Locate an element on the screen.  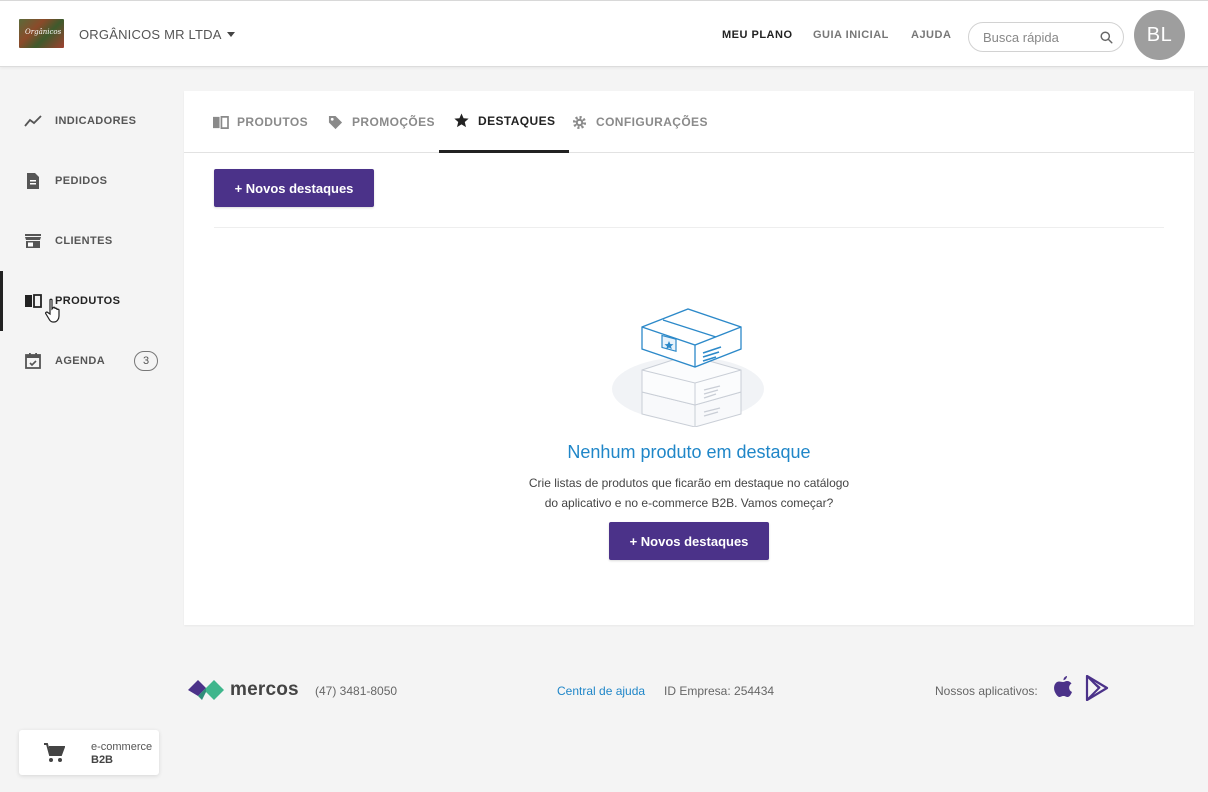
hand-cursor-icon is located at coordinates (52, 310).